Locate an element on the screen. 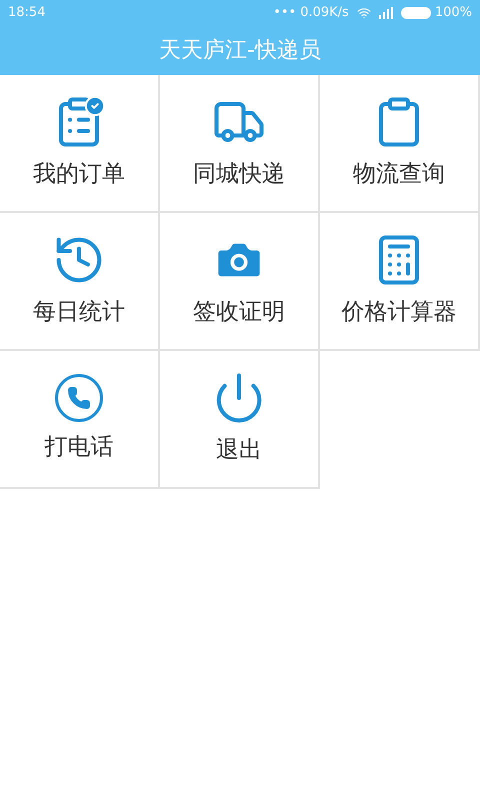 The width and height of the screenshot is (480, 800). menu-tile: 打电话 is located at coordinates (80, 420).